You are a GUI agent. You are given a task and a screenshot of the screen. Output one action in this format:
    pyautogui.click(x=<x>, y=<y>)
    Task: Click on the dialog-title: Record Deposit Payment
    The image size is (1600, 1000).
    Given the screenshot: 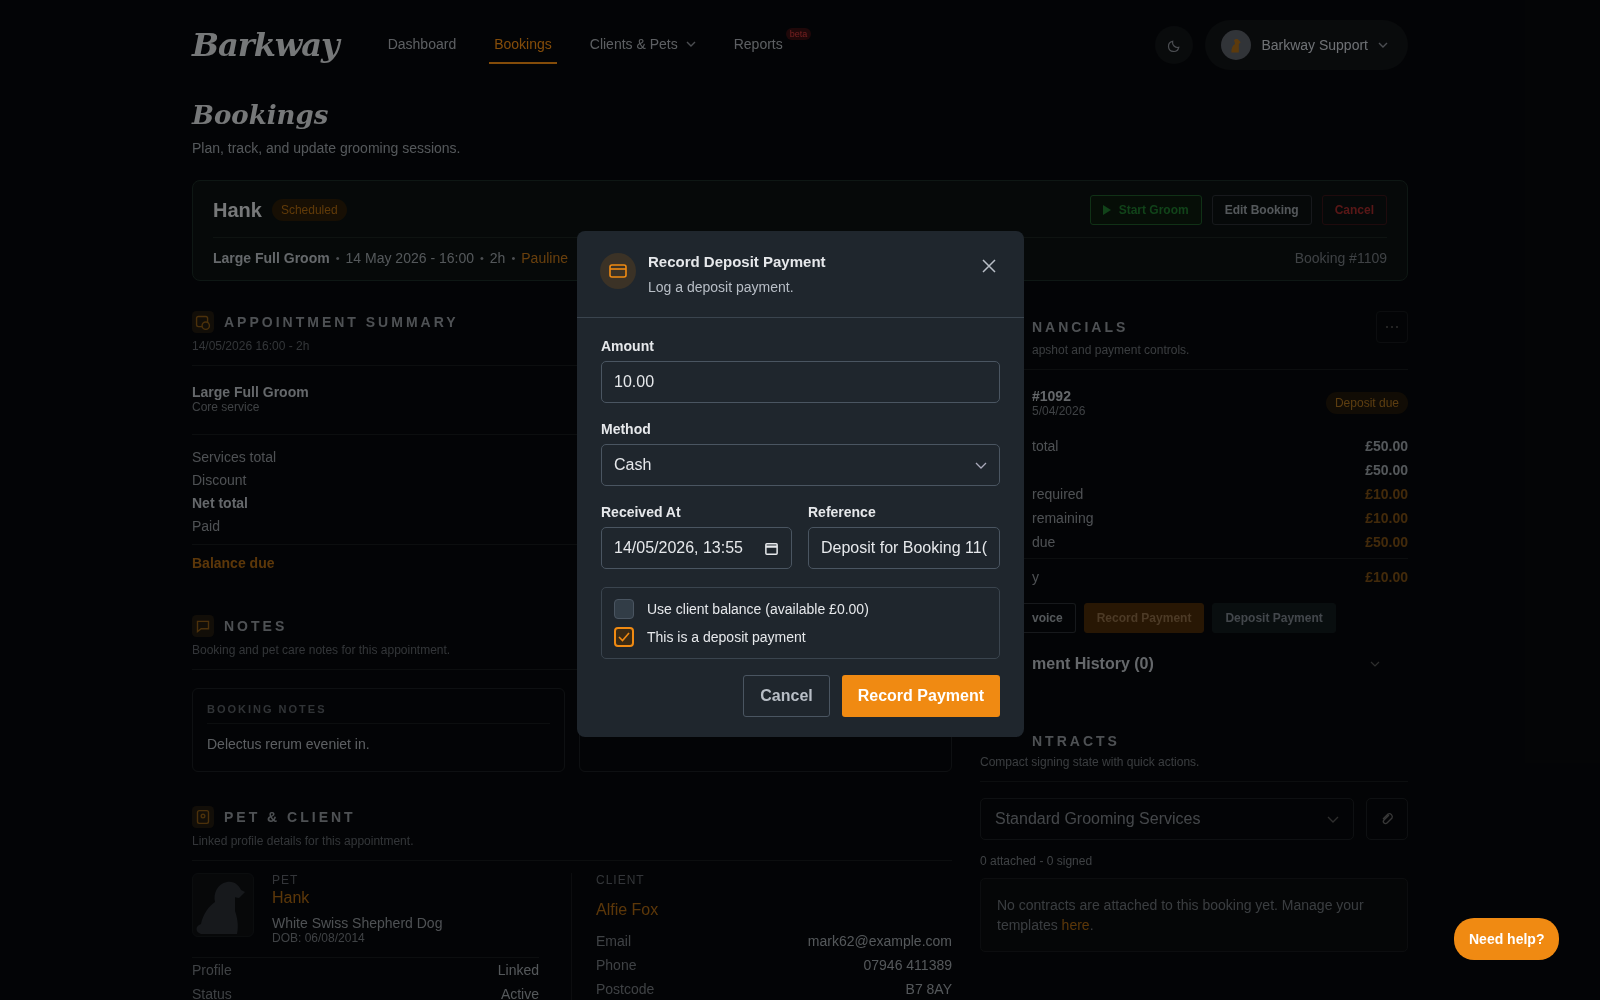 What is the action you would take?
    pyautogui.click(x=737, y=261)
    